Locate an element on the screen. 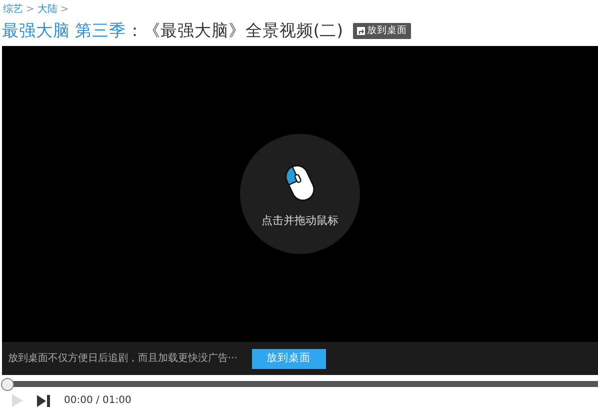  time-display: 00:00 / 01:00 is located at coordinates (98, 400).